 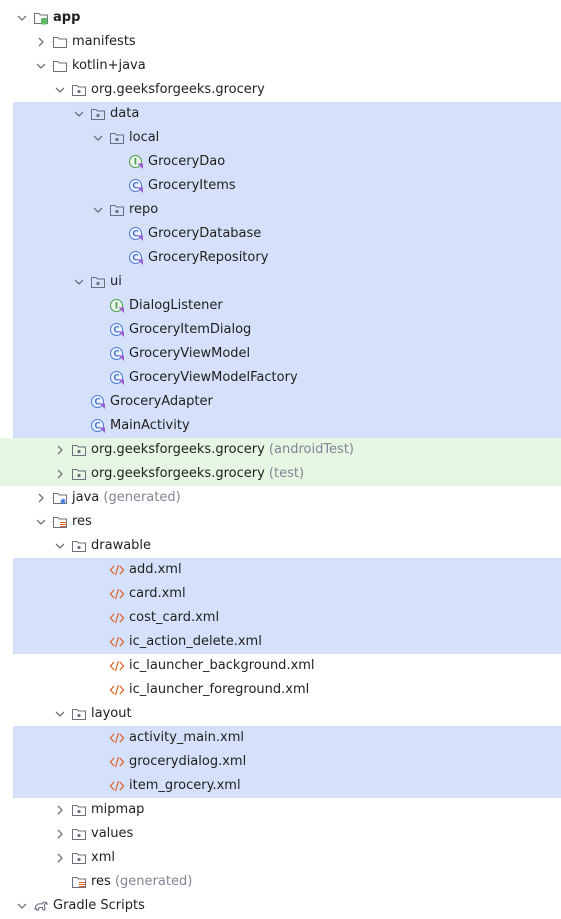 What do you see at coordinates (142, 497) in the screenshot?
I see `item-suffix: (generated)` at bounding box center [142, 497].